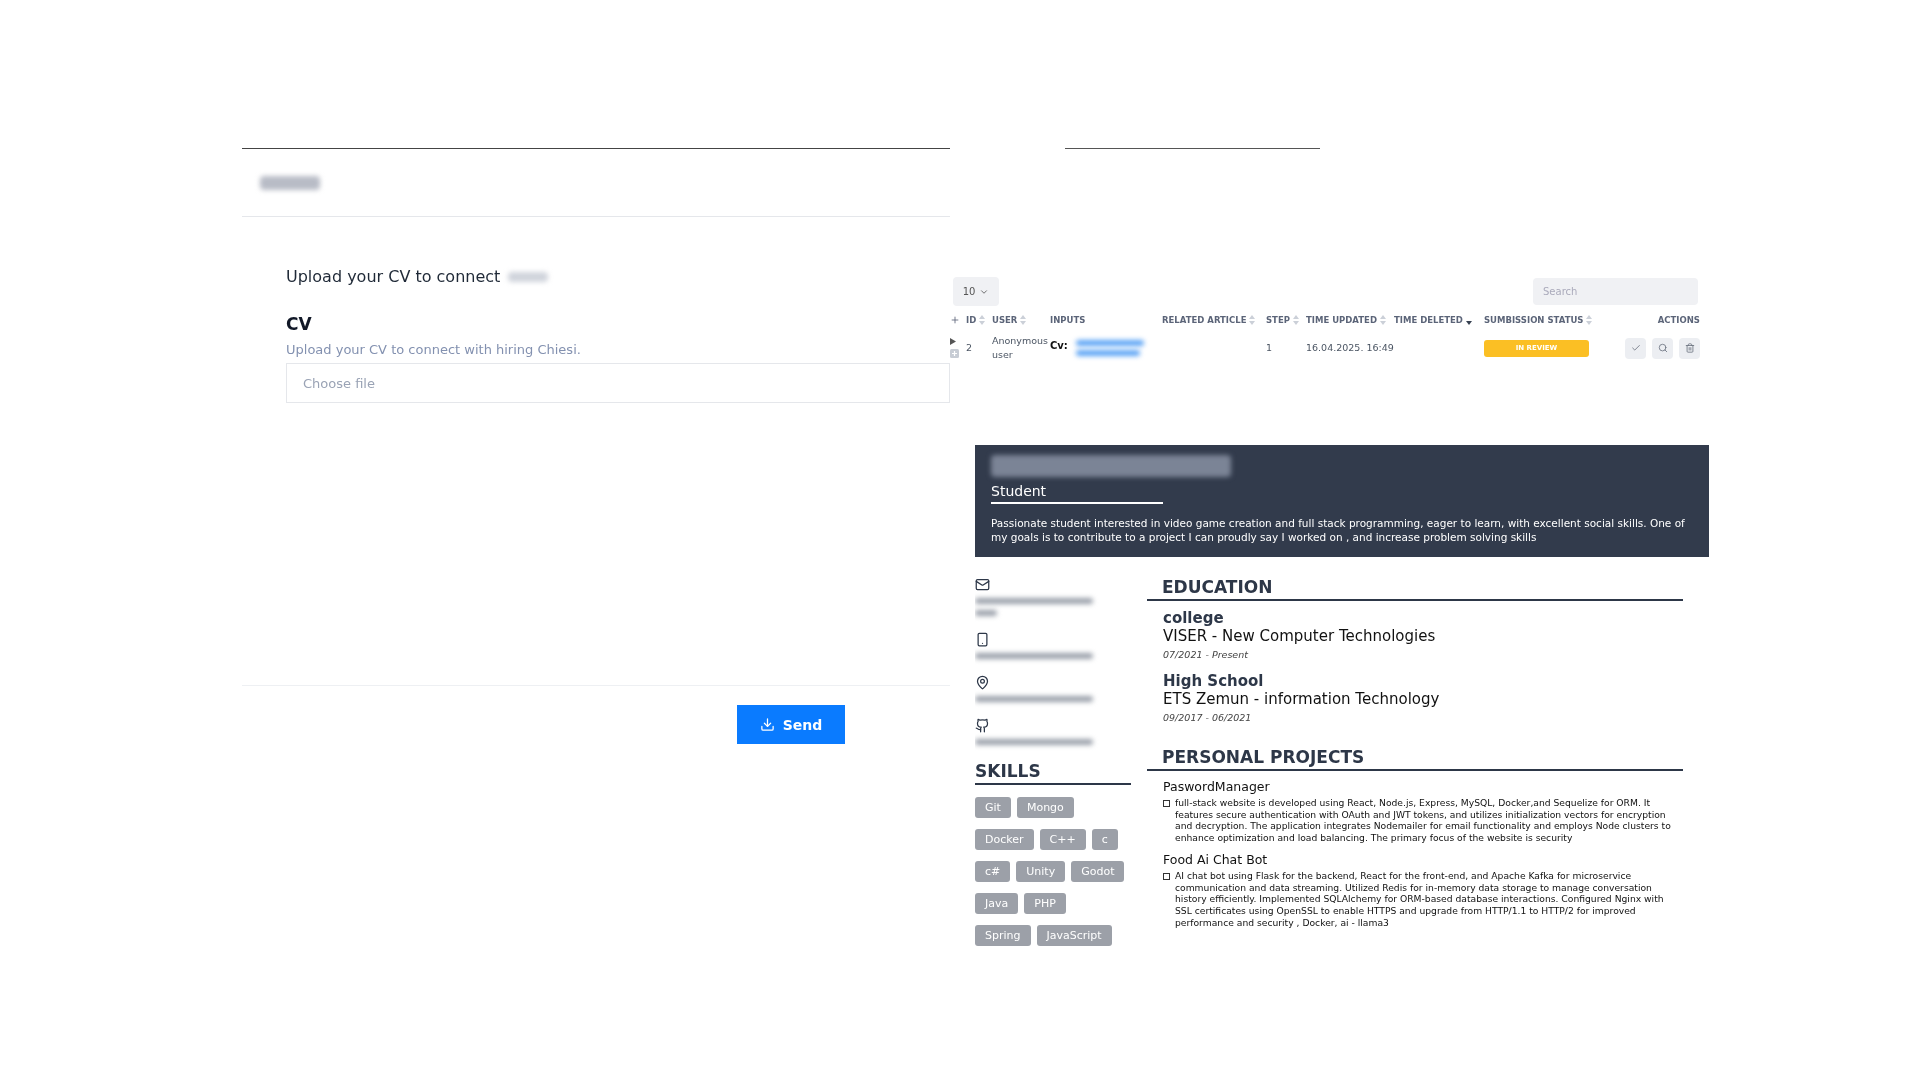 Image resolution: width=1920 pixels, height=1080 pixels. What do you see at coordinates (993, 871) in the screenshot?
I see `skill-tag: c#` at bounding box center [993, 871].